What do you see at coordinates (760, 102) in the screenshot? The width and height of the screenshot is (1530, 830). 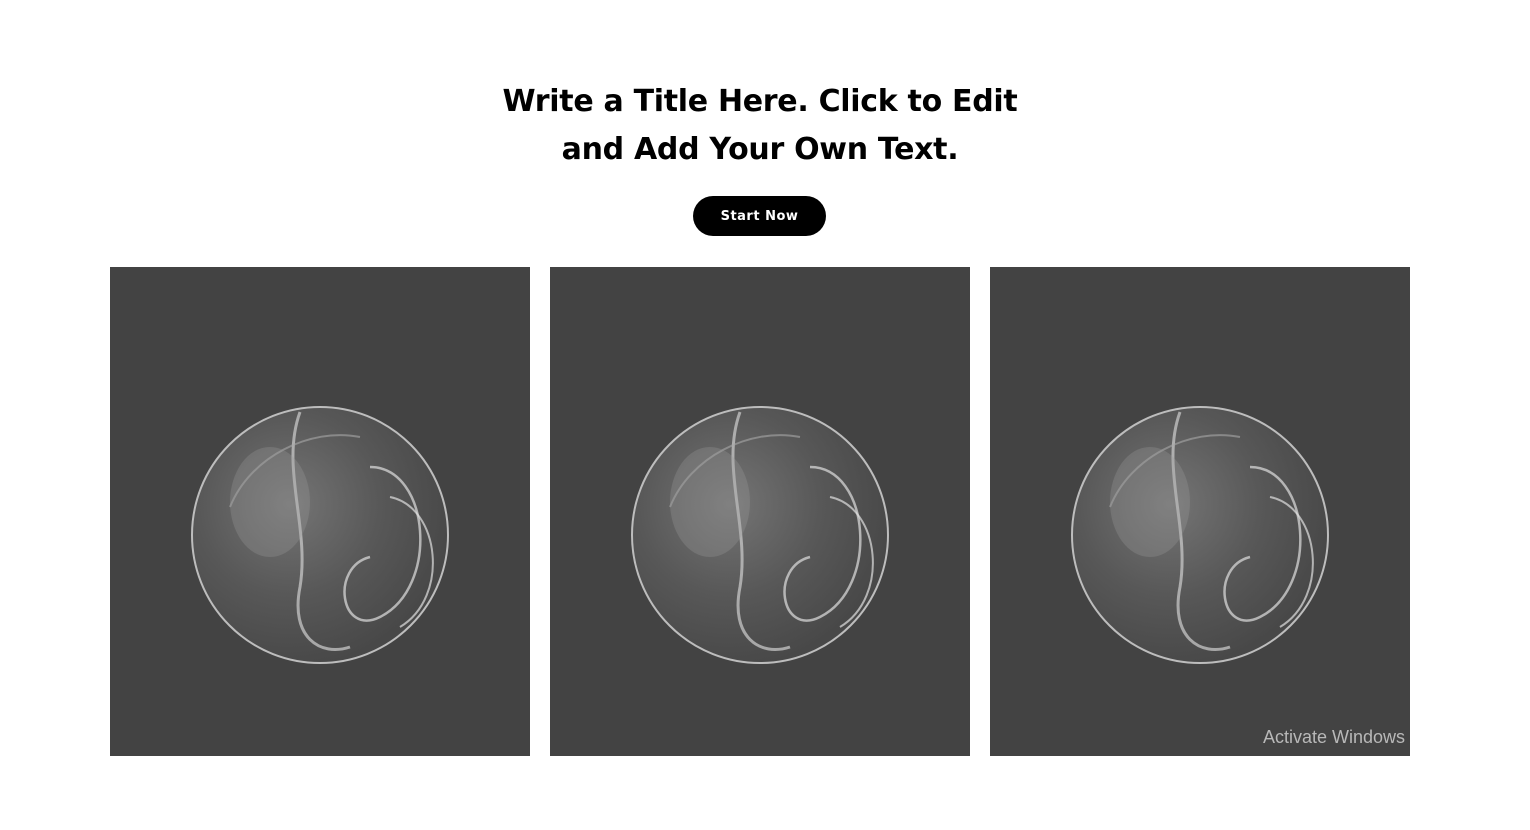 I see `hero-title-line-1: Write a Title Here. Click to Edit` at bounding box center [760, 102].